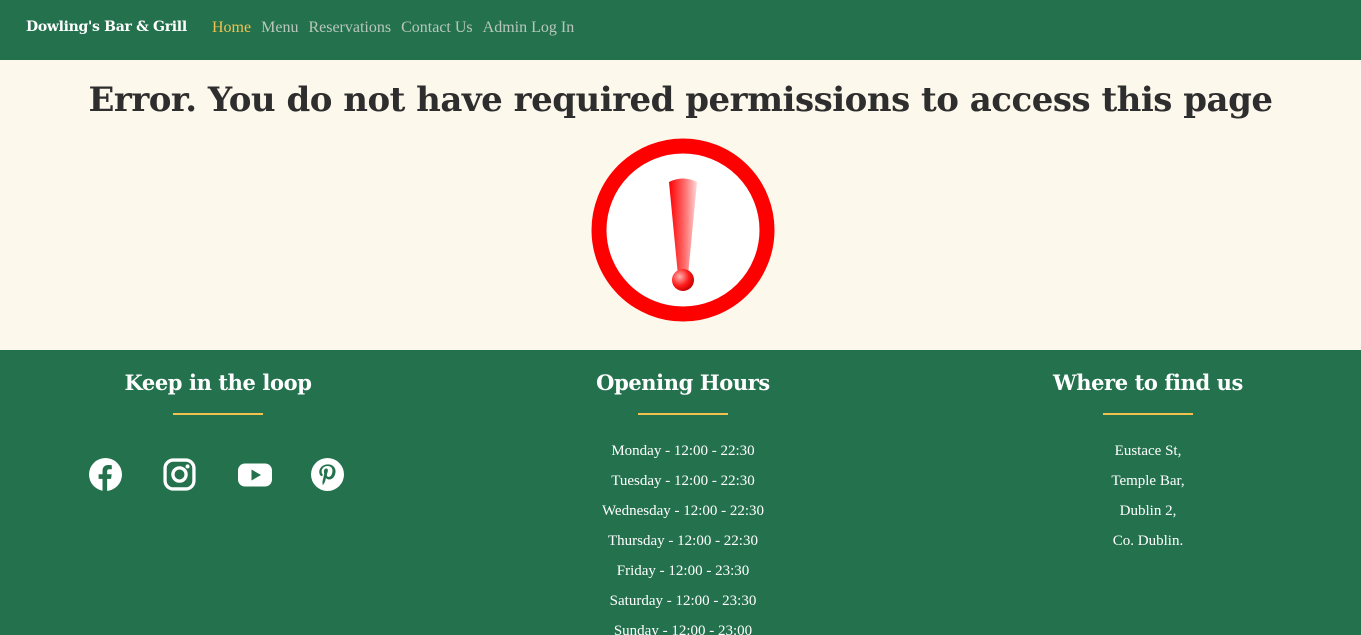 The height and width of the screenshot is (635, 1361). What do you see at coordinates (218, 414) in the screenshot?
I see `social-divider` at bounding box center [218, 414].